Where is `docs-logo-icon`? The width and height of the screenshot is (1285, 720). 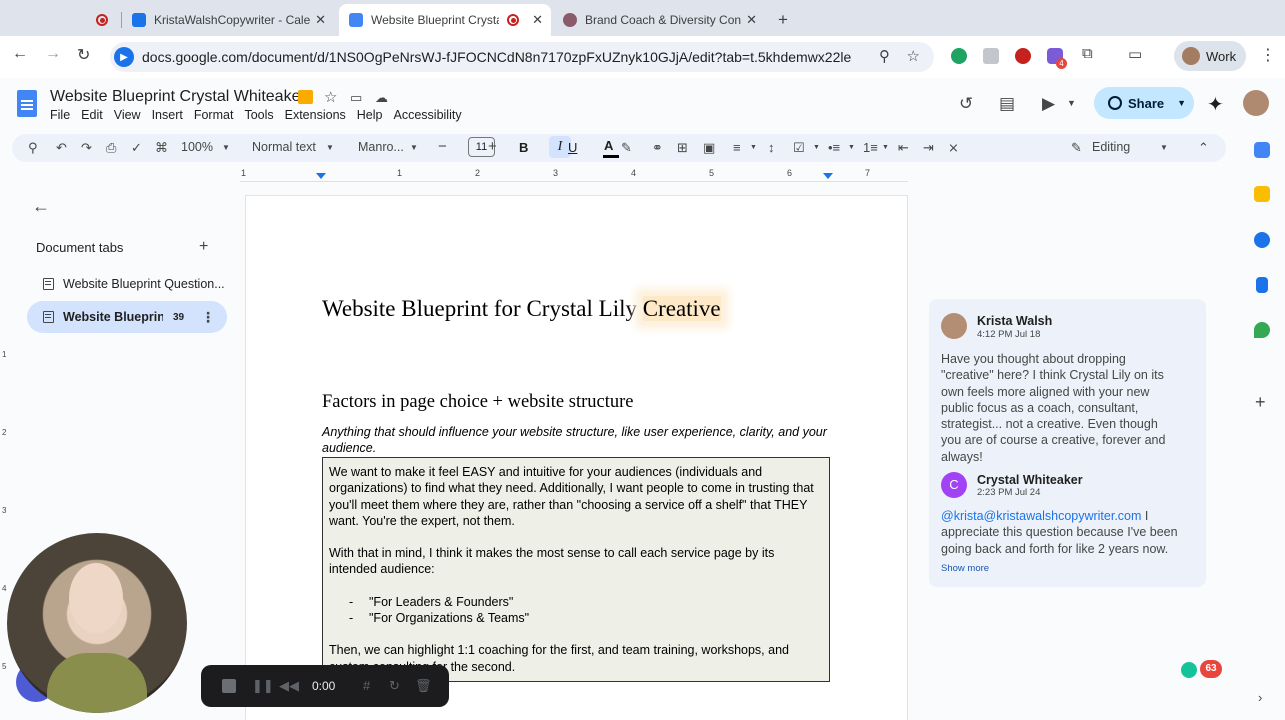 docs-logo-icon is located at coordinates (27, 103).